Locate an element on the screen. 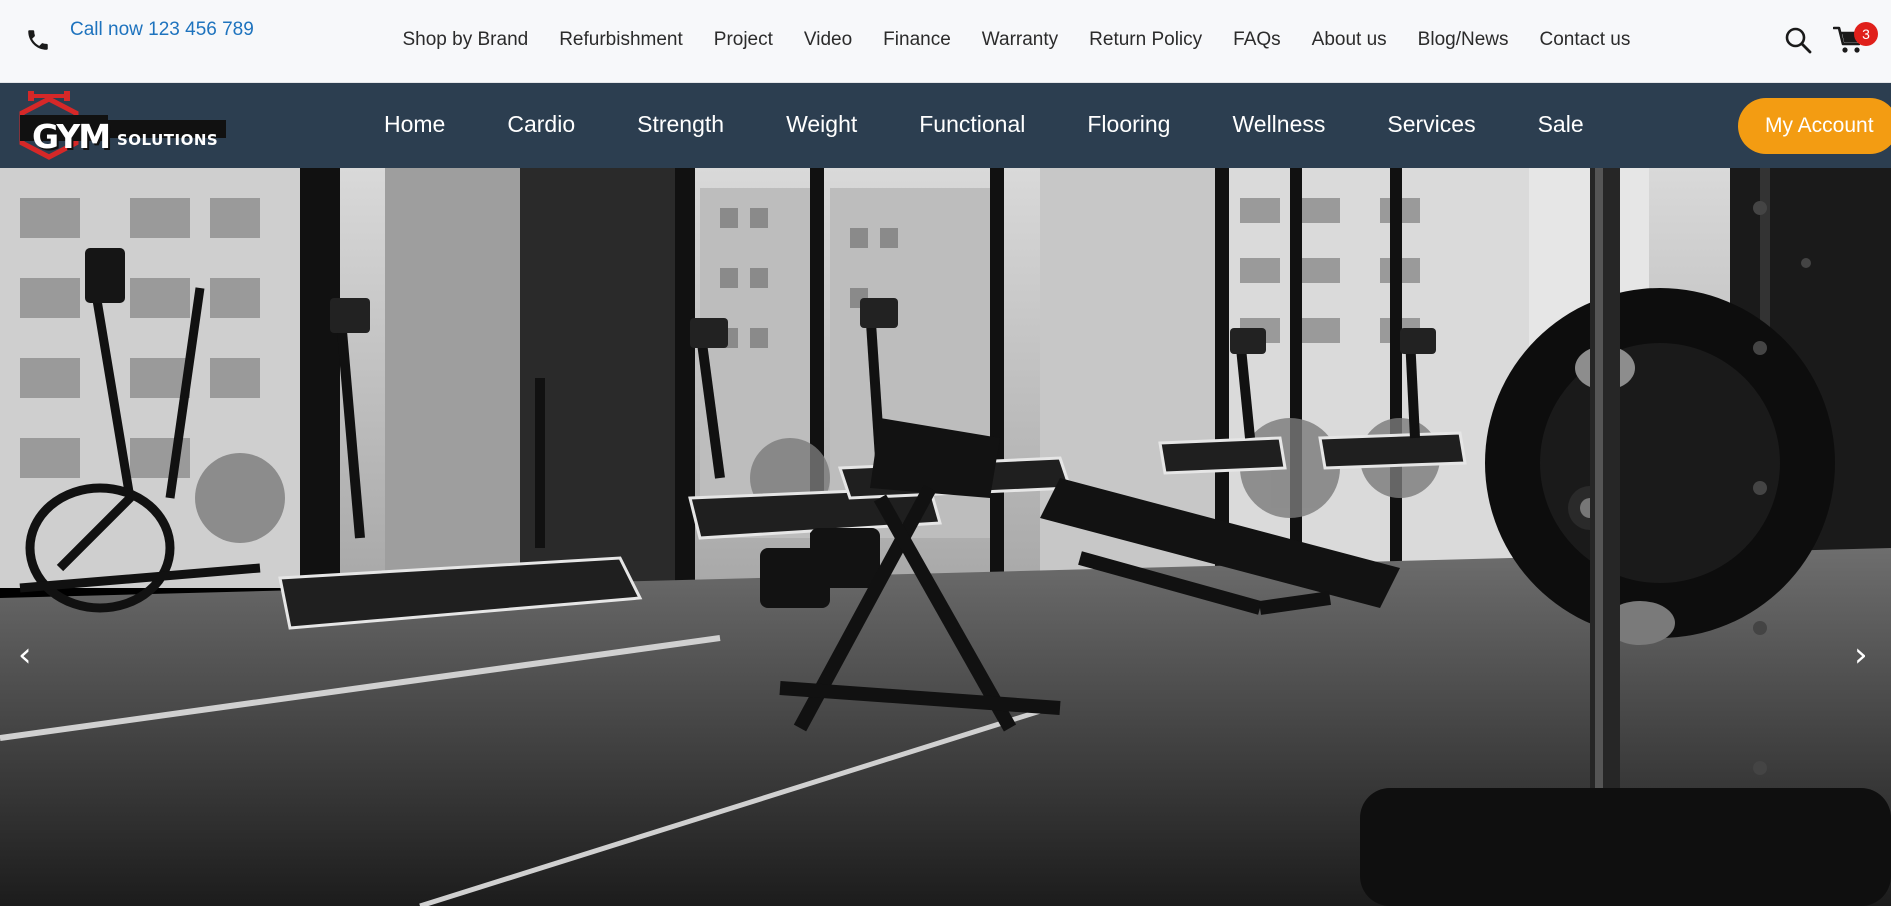 The image size is (1891, 906). cart-button: 3 is located at coordinates (1855, 39).